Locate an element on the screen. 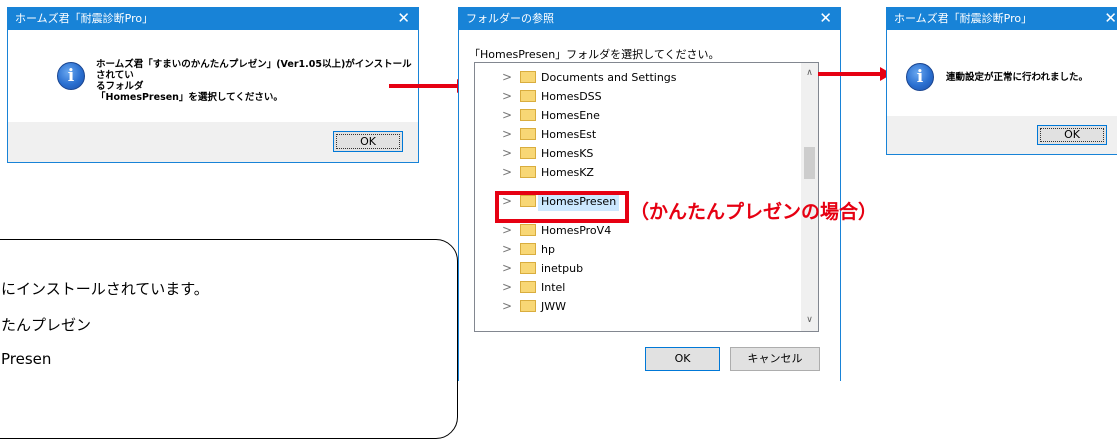 Image resolution: width=1117 pixels, height=439 pixels. tree-item: > HomesKS is located at coordinates (635, 153).